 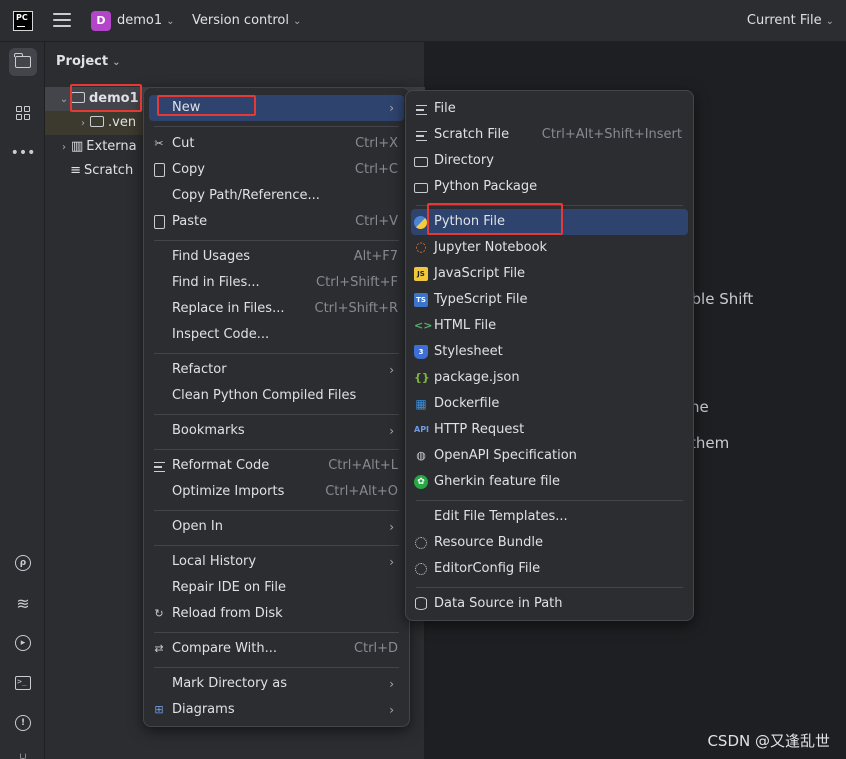 I want to click on menu-item-label: Mark Directory as, so click(x=229, y=683).